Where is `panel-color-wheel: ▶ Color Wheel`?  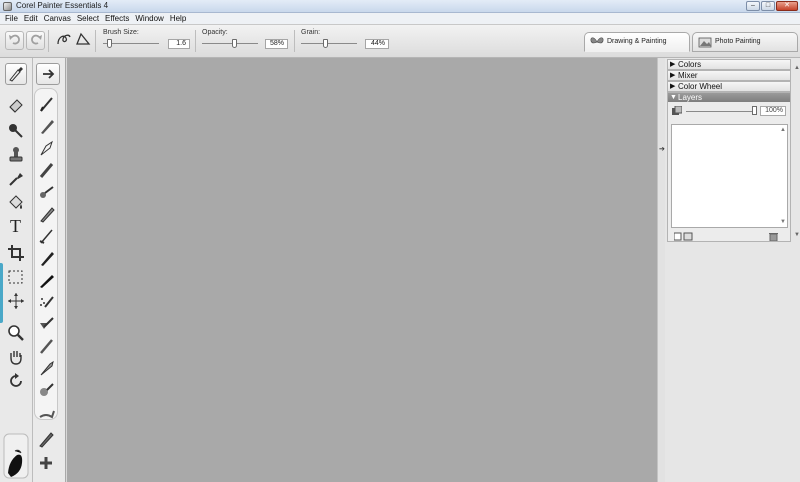 panel-color-wheel: ▶ Color Wheel is located at coordinates (729, 86).